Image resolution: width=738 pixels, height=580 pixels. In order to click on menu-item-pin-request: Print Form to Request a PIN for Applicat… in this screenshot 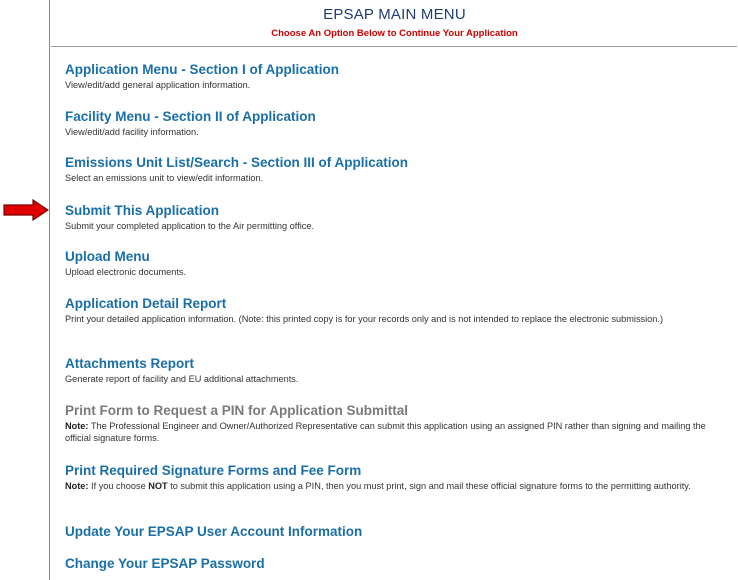, I will do `click(397, 423)`.